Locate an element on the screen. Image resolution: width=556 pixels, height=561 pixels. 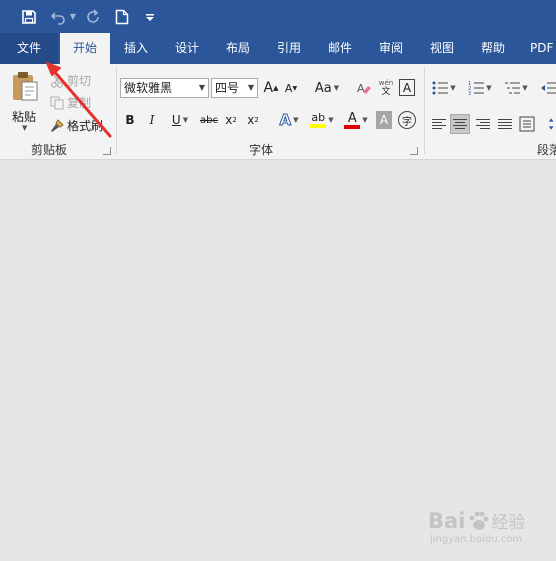
watermark: Bai 经验 jingyan.baidu.com is located at coordinates (477, 527).